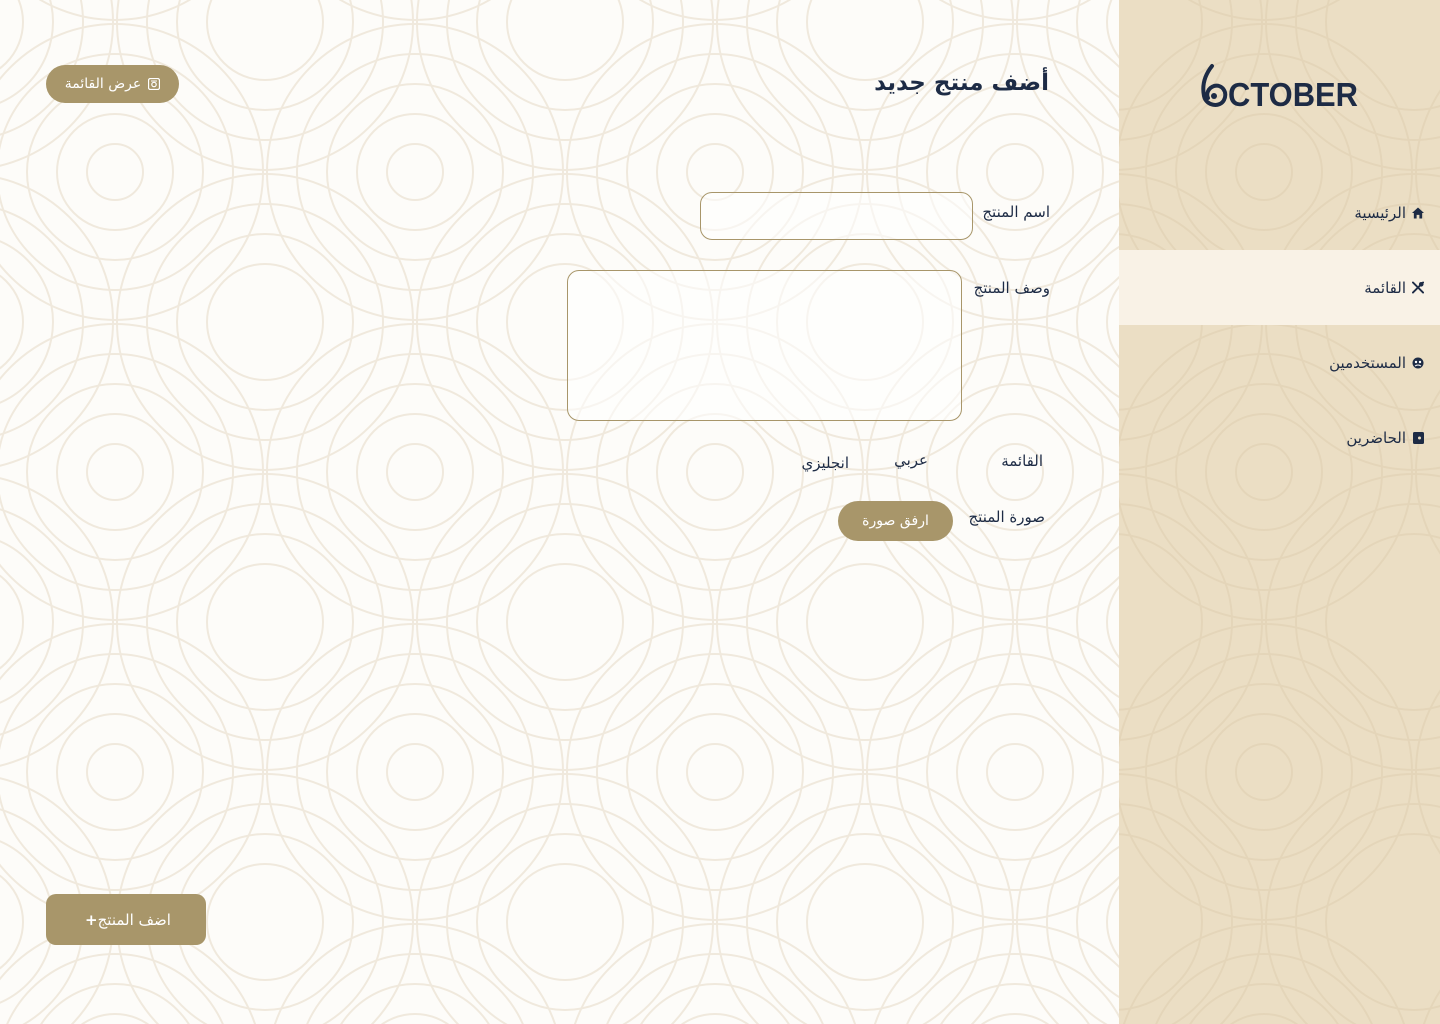 Image resolution: width=1440 pixels, height=1024 pixels. What do you see at coordinates (1293, 94) in the screenshot?
I see `logo-text: CTOBER` at bounding box center [1293, 94].